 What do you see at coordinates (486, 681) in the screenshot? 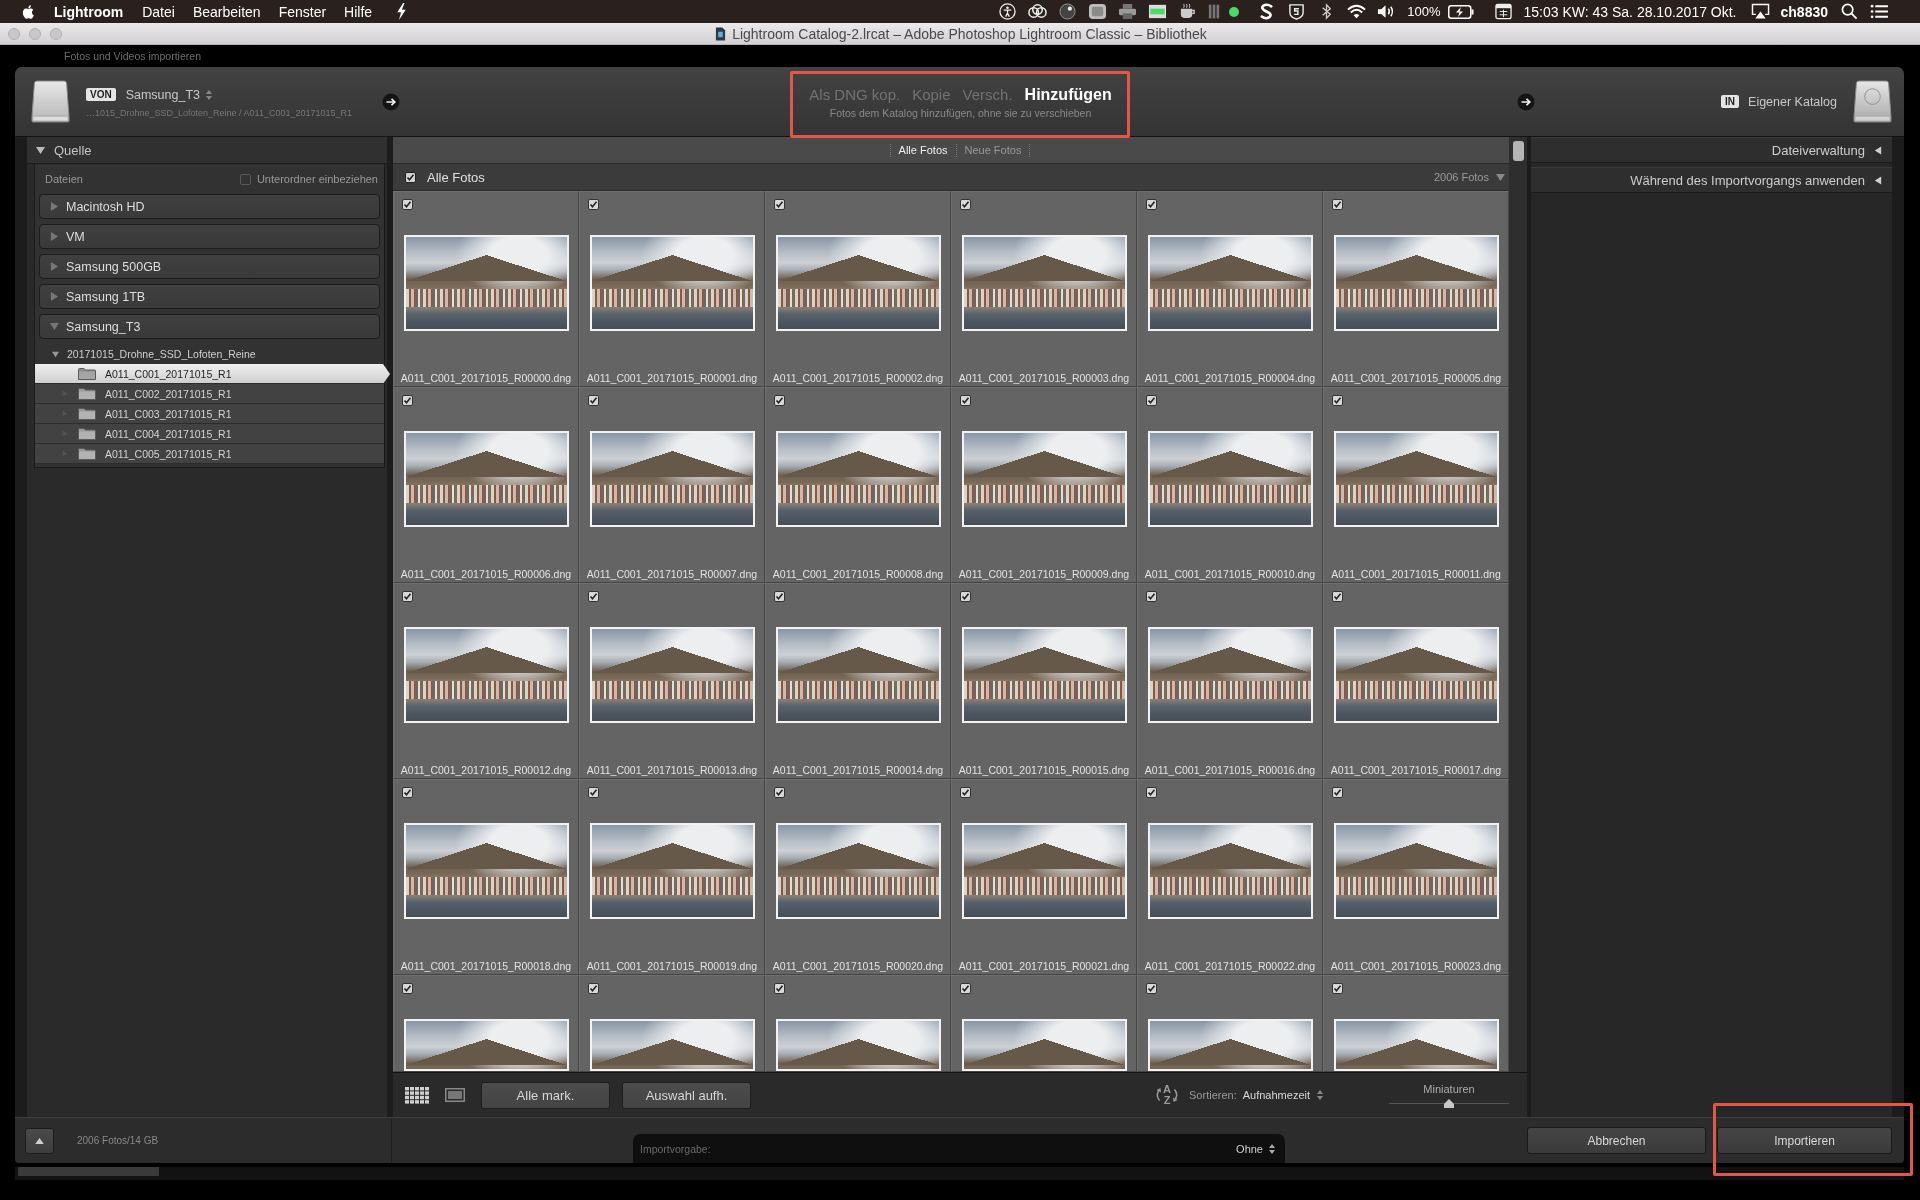
I see `photo-cell: A011_C001_20171015_R00012.dng` at bounding box center [486, 681].